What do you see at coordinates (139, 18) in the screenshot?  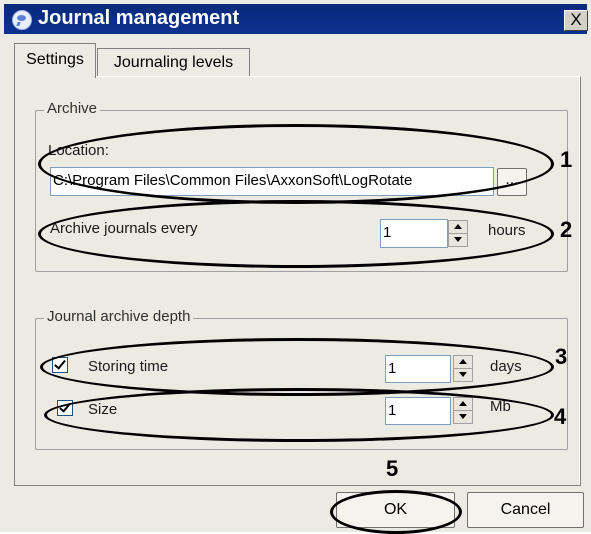 I see `window-title: Journal management` at bounding box center [139, 18].